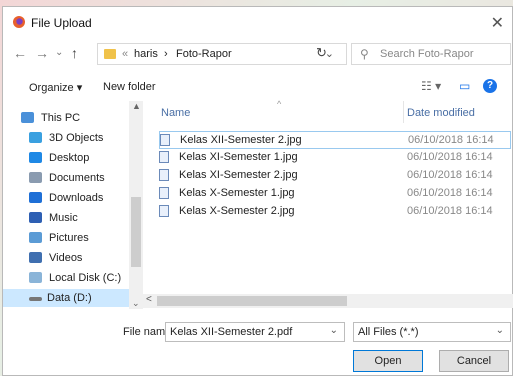 This screenshot has width=513, height=376. Describe the element at coordinates (136, 106) in the screenshot. I see `scroll-up-icon: ▲` at that location.